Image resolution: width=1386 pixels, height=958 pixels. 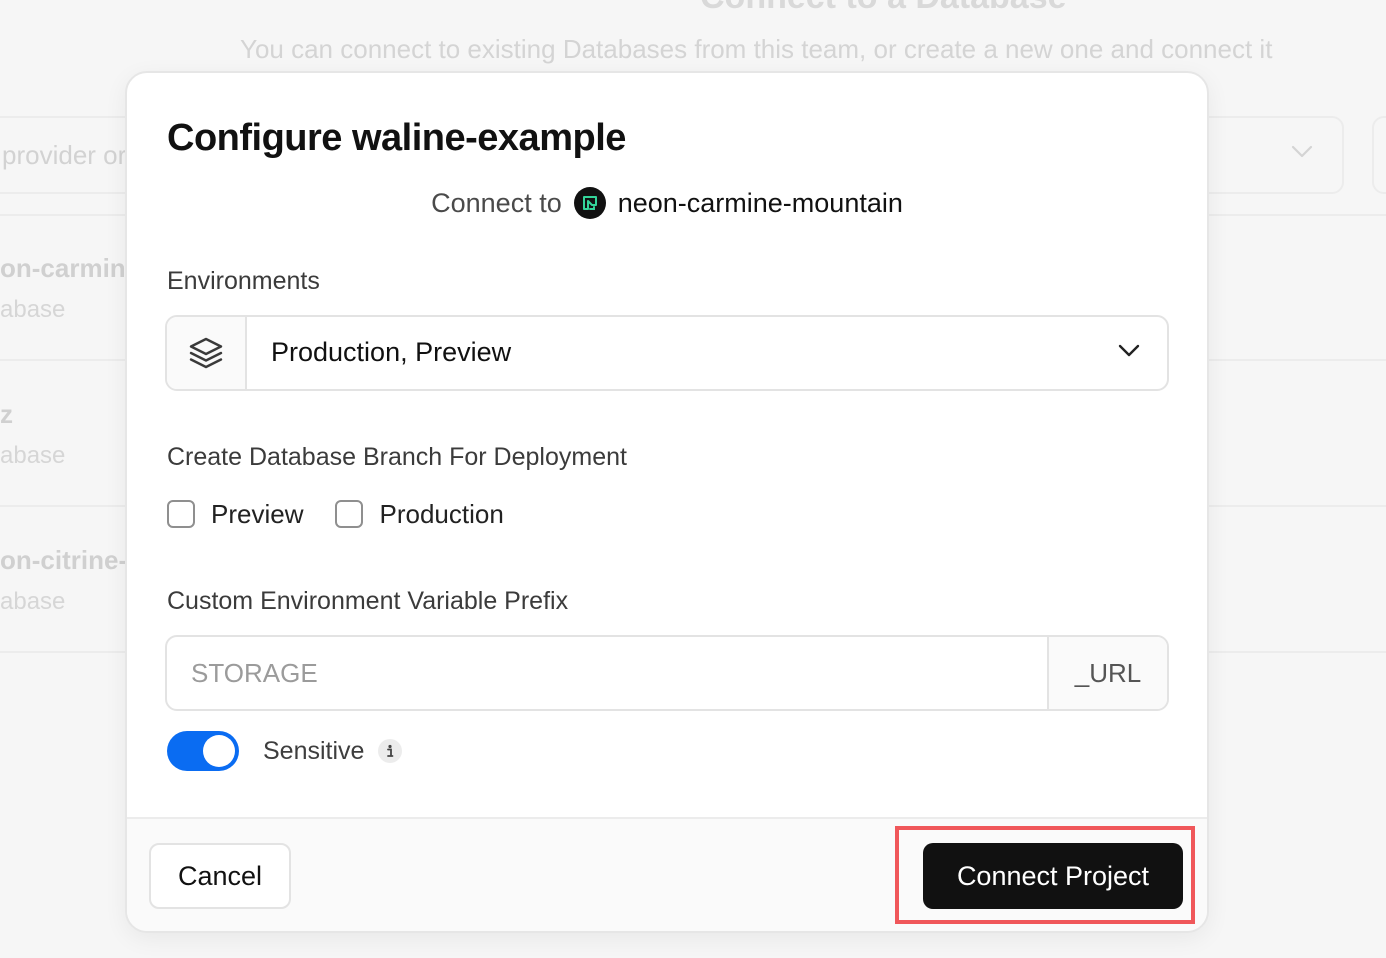 I want to click on modal-footer: Cancel Connect Project, so click(x=667, y=874).